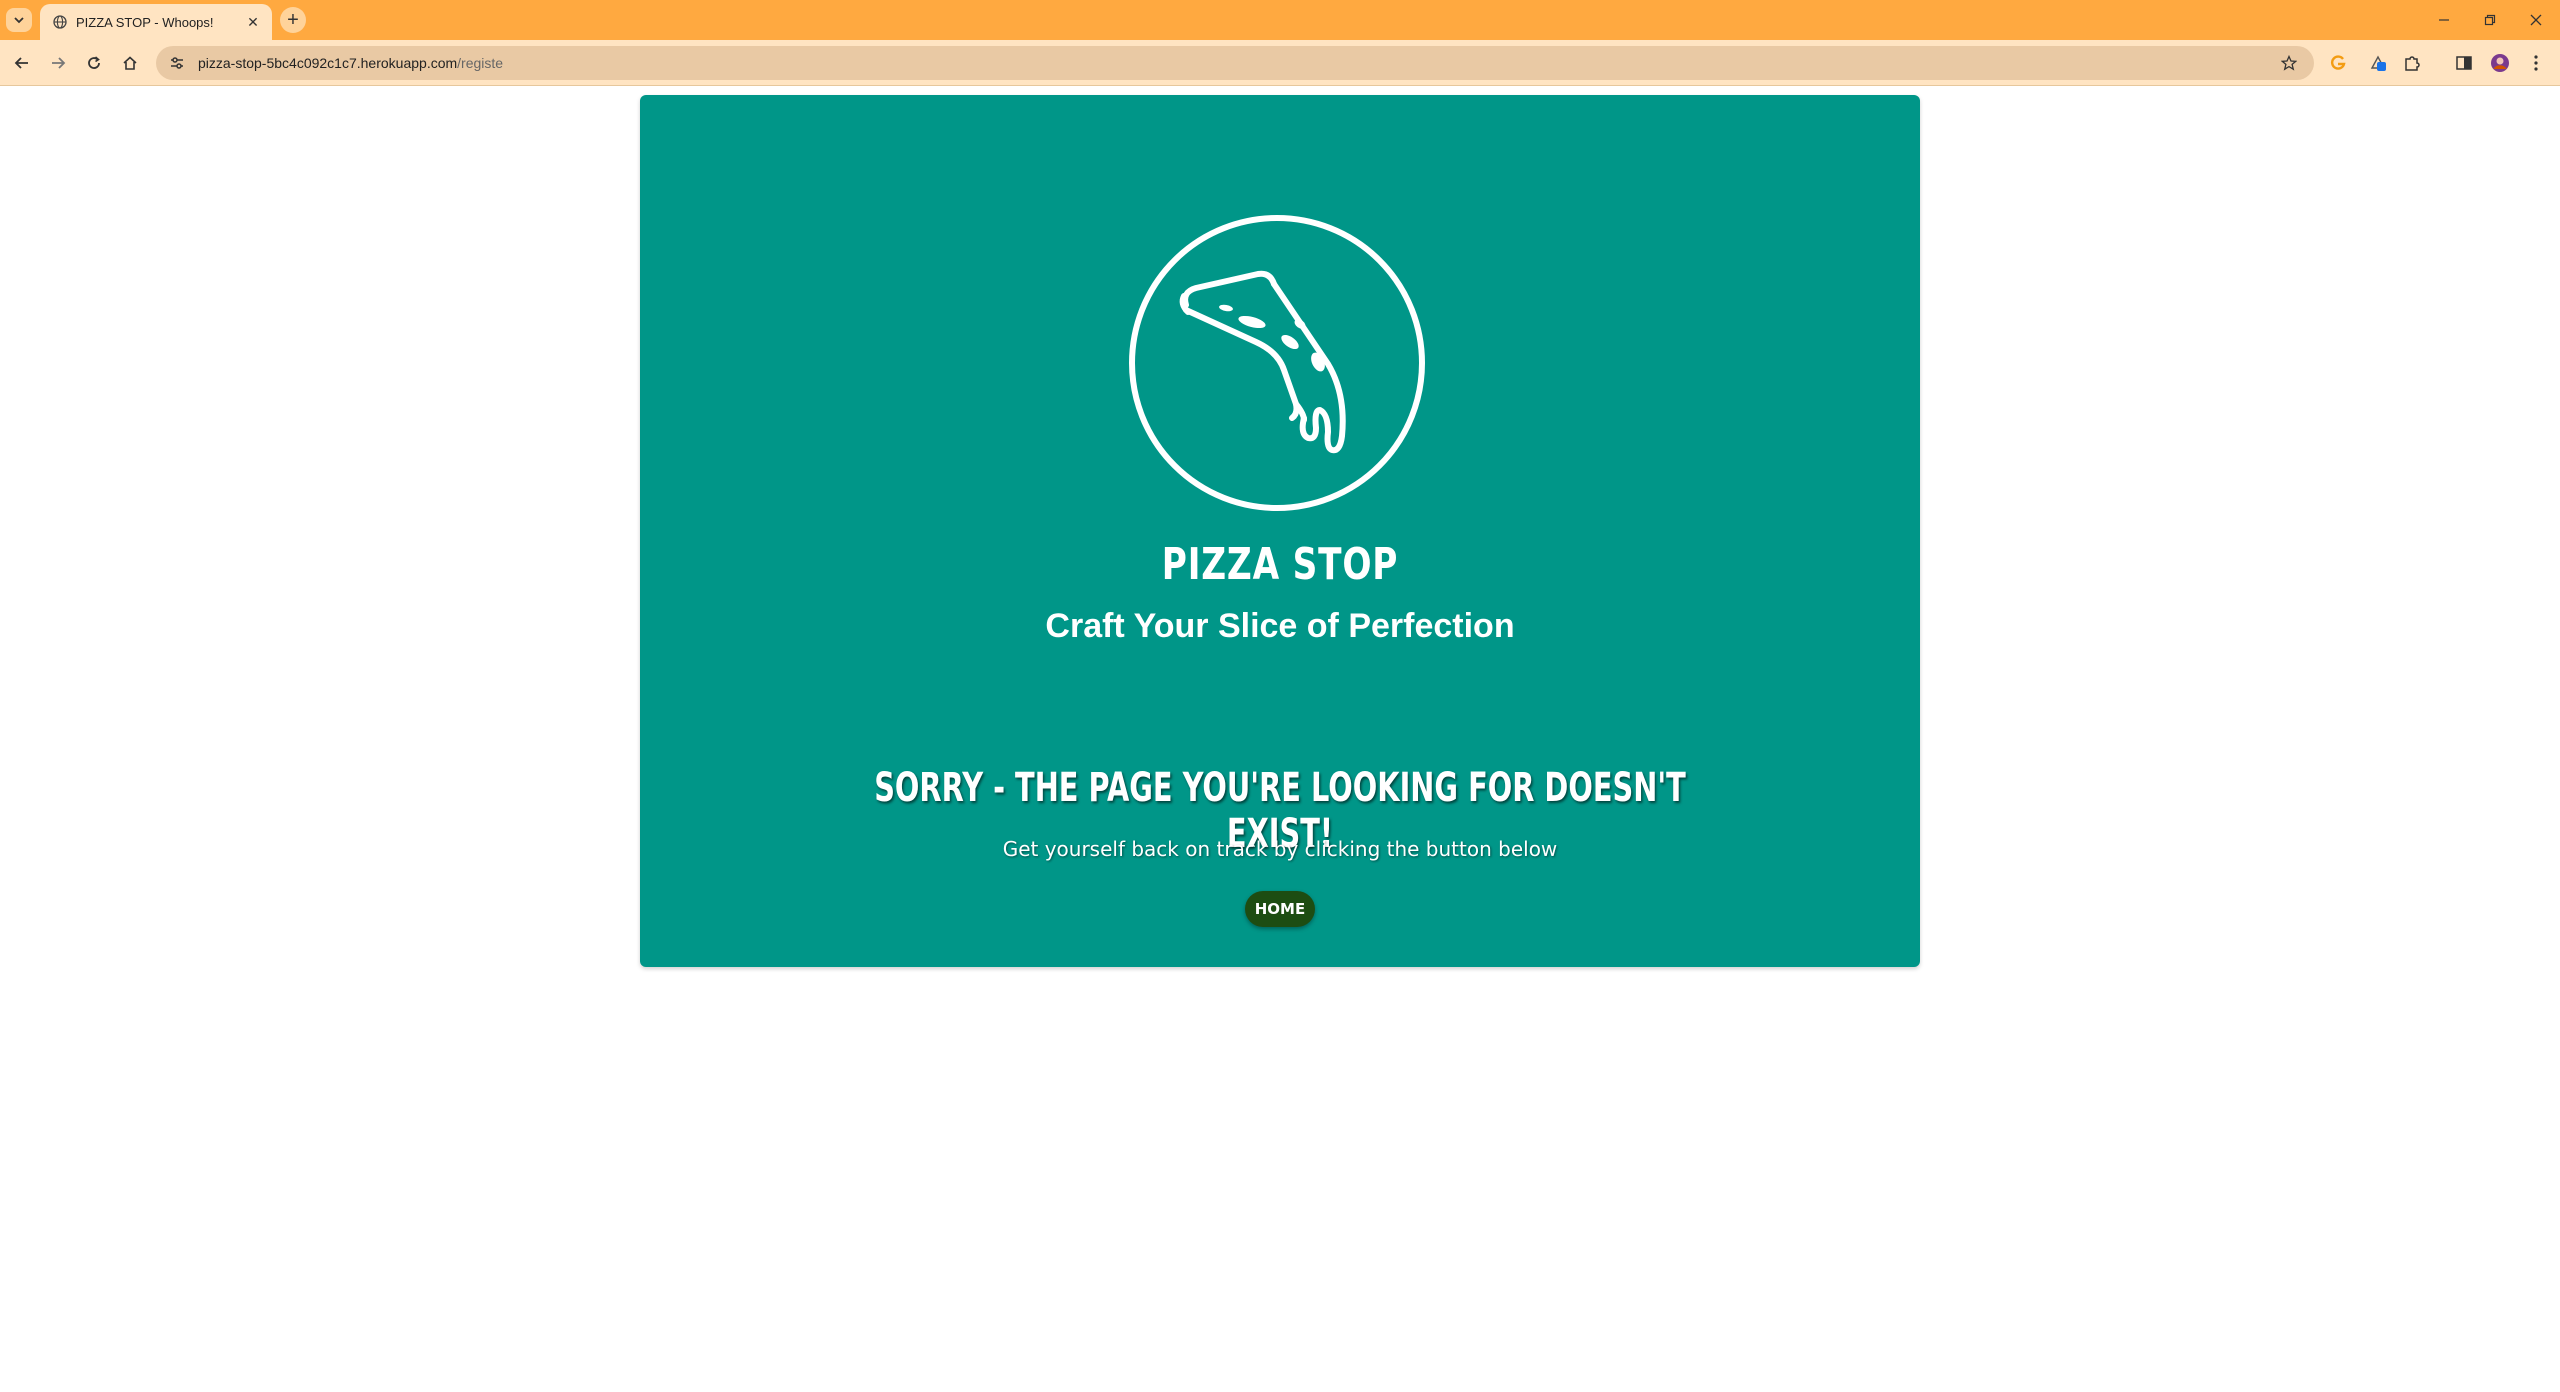 The width and height of the screenshot is (2560, 1392). I want to click on chevron-down-icon, so click(19, 20).